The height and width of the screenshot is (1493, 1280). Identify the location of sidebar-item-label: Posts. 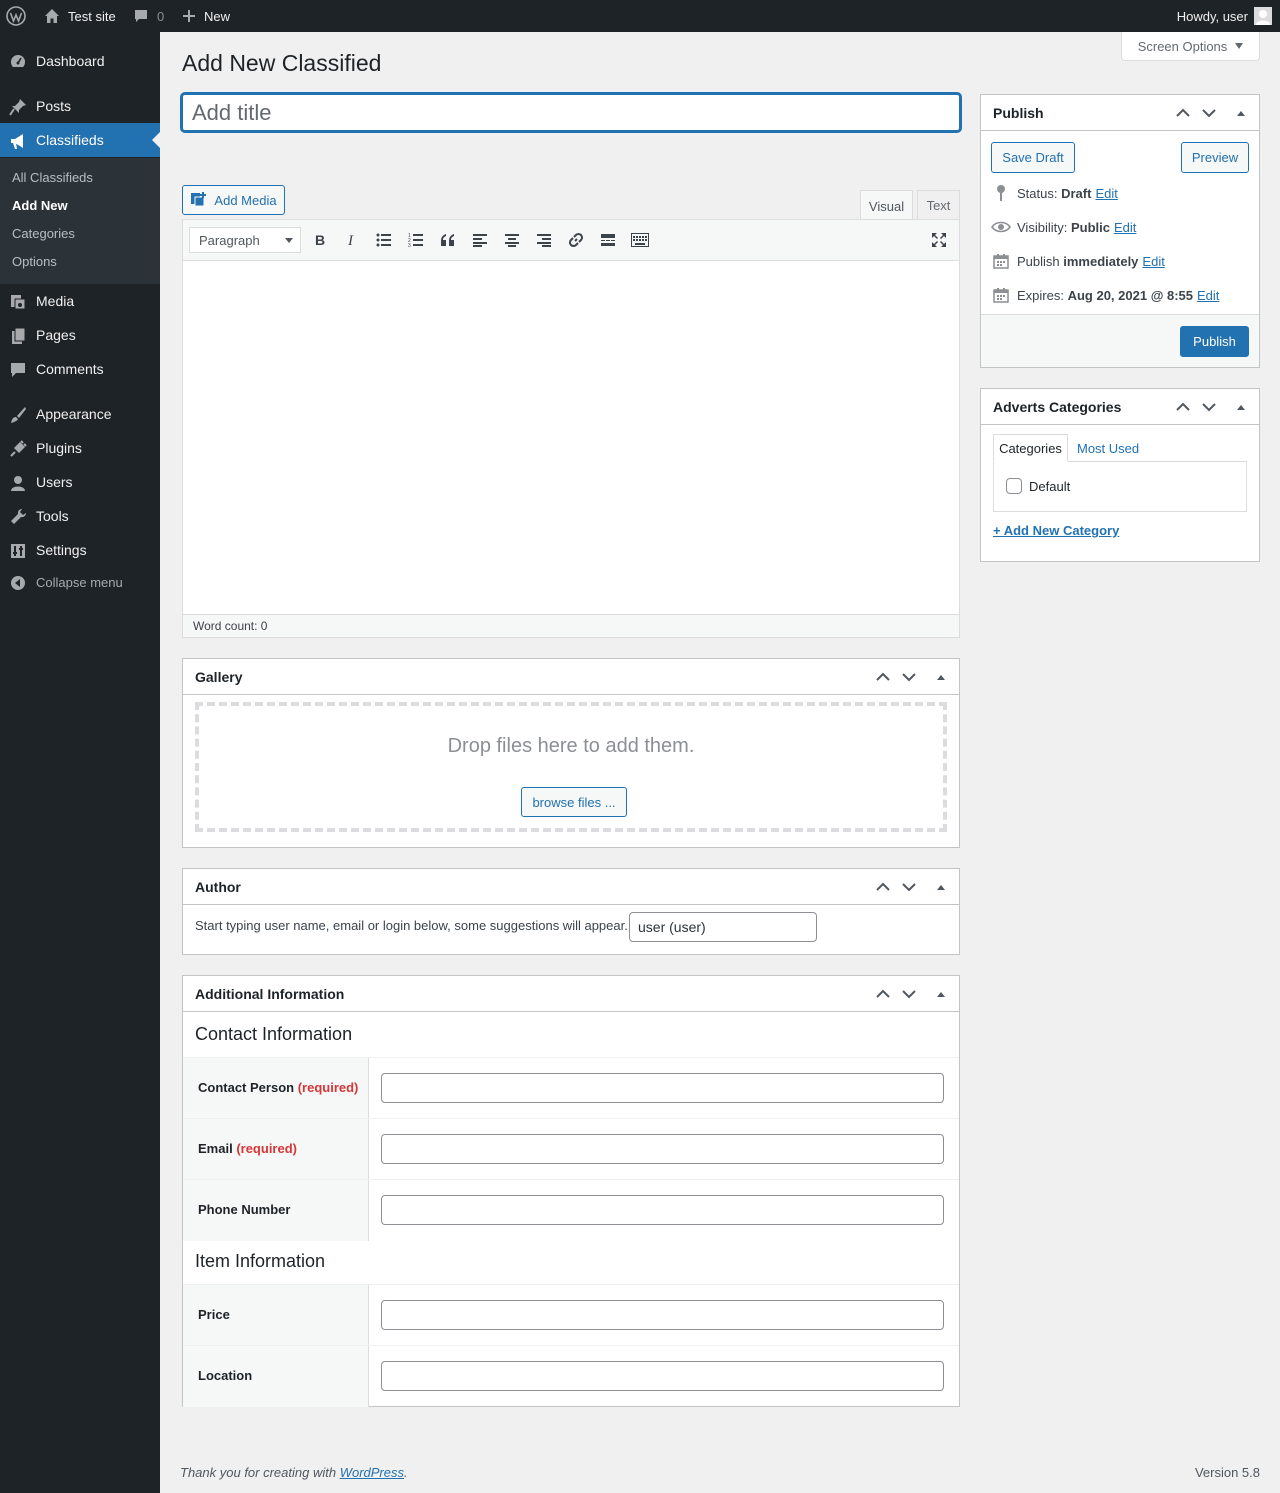
(54, 106).